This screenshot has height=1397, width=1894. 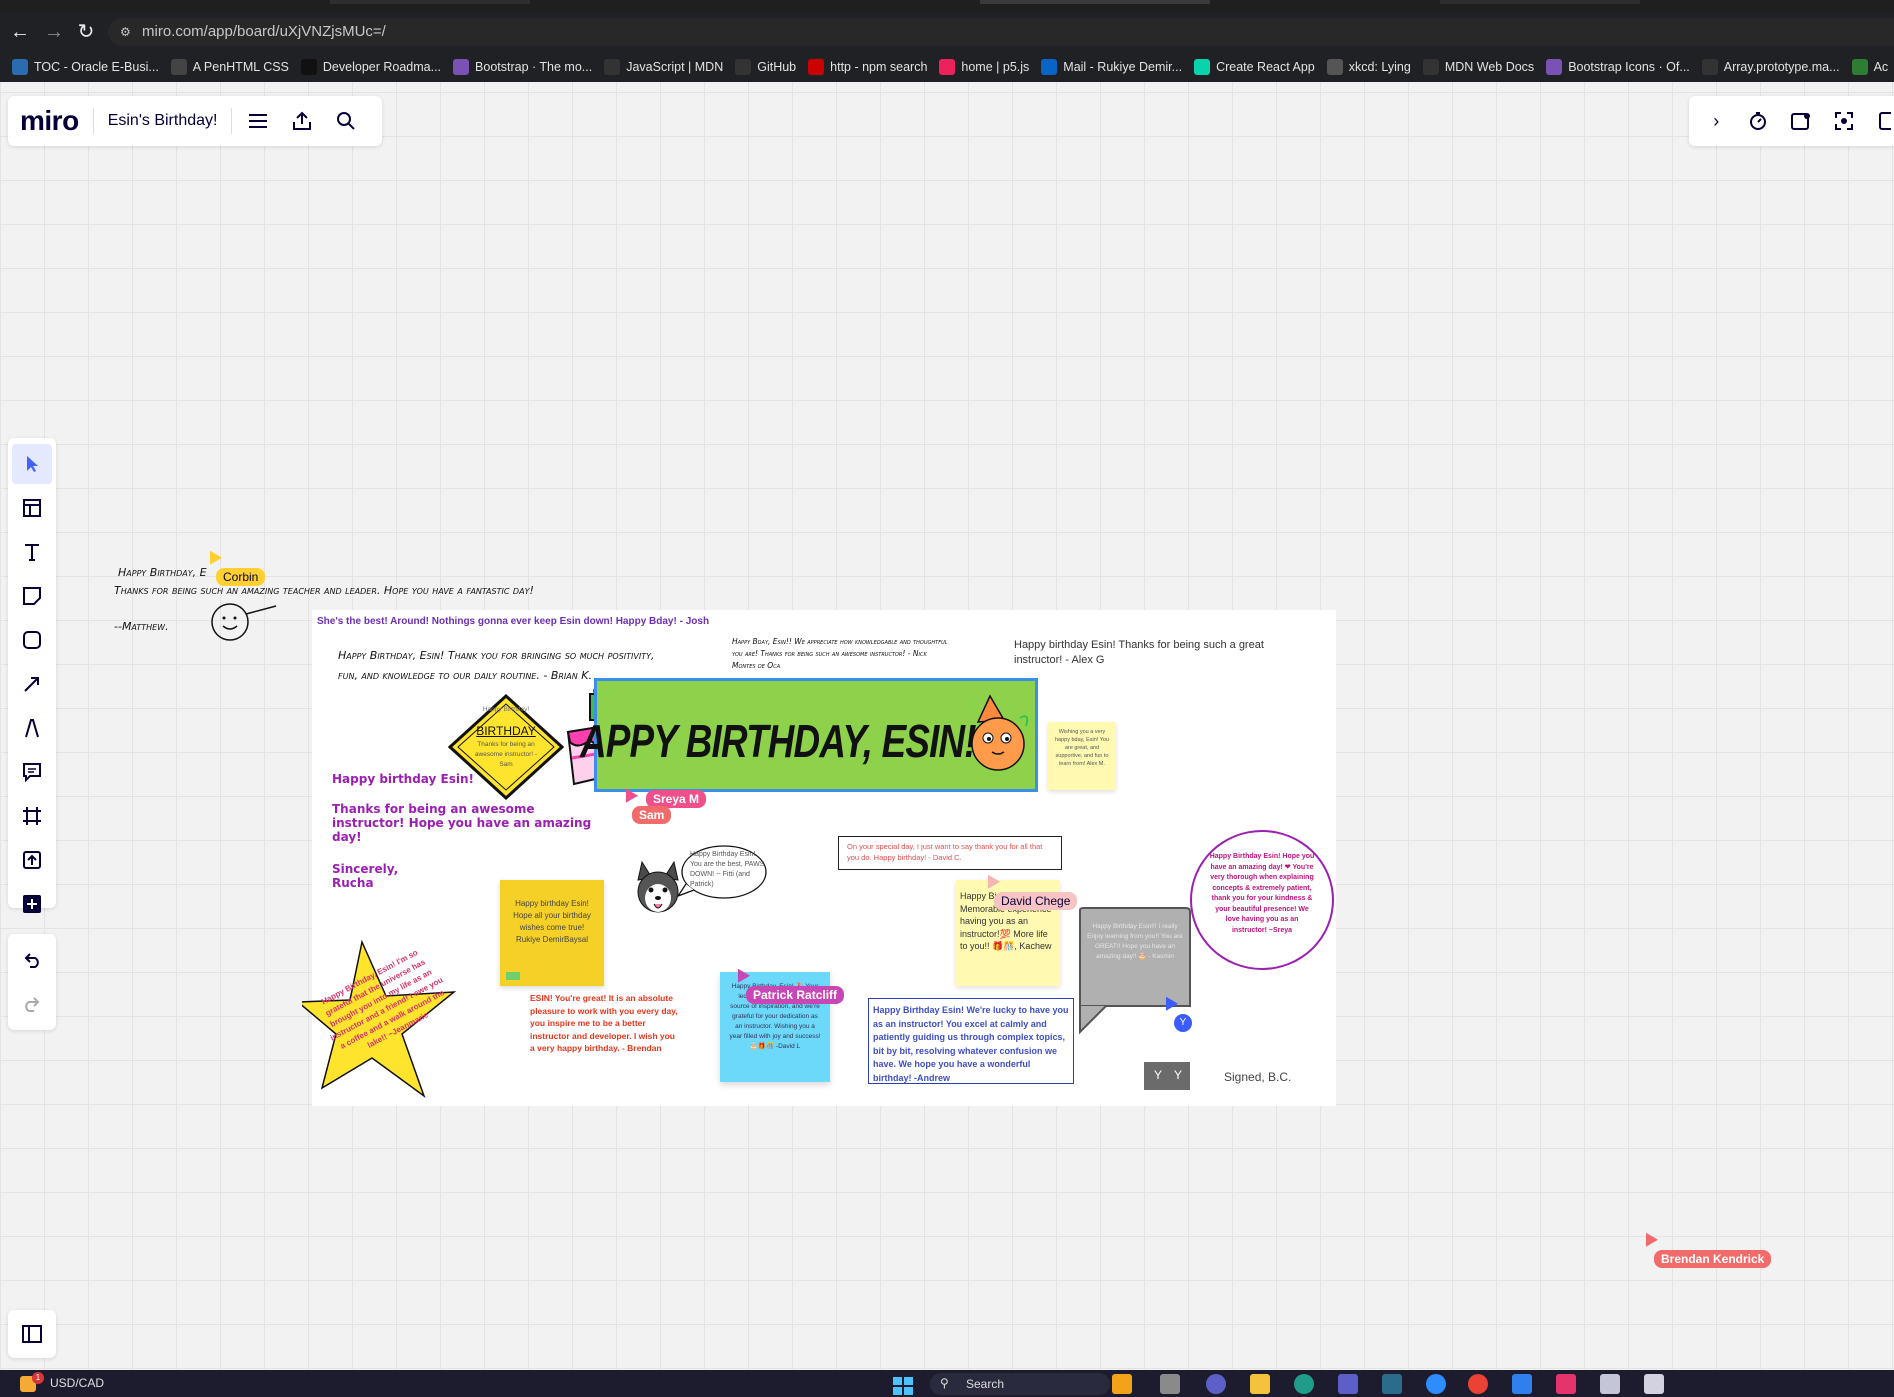 What do you see at coordinates (1522, 1384) in the screenshot?
I see `vscode-icon` at bounding box center [1522, 1384].